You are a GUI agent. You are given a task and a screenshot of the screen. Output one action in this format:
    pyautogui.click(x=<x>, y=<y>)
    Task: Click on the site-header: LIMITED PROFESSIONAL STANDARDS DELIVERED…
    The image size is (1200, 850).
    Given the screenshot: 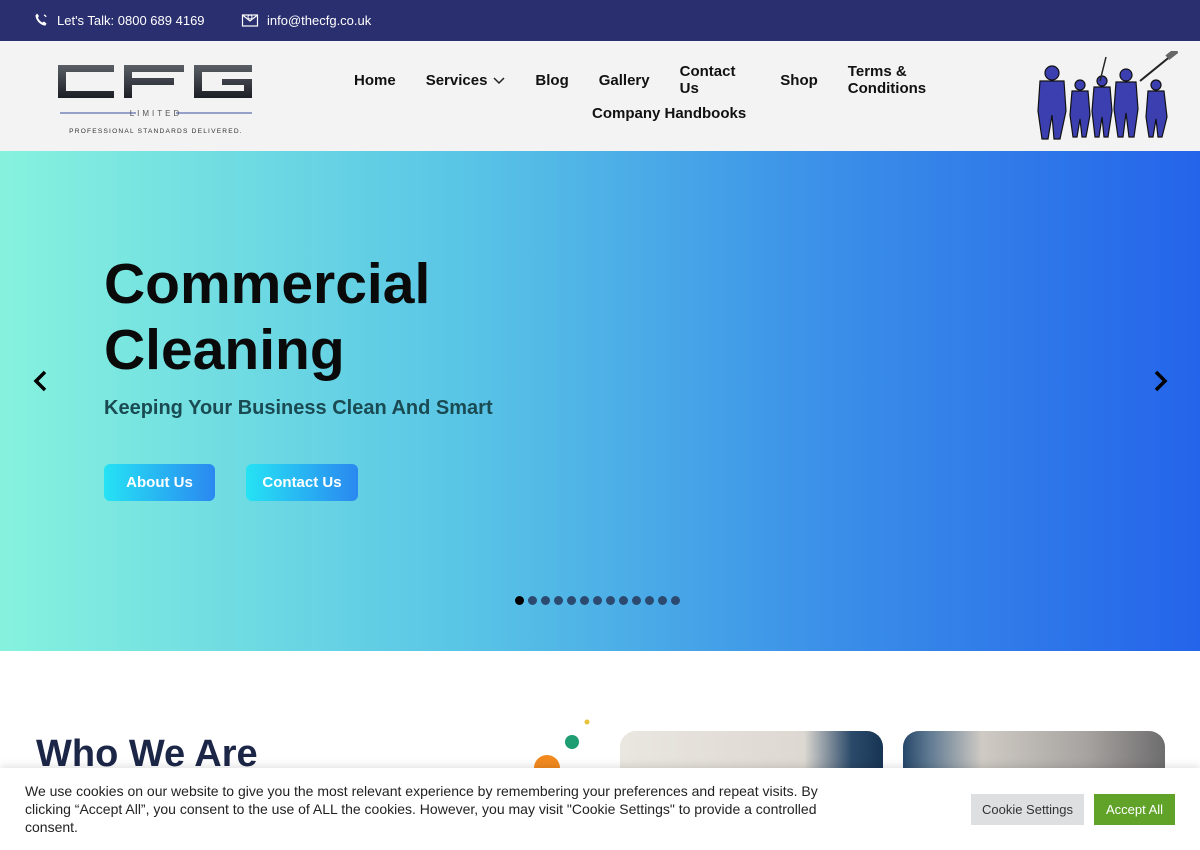 What is the action you would take?
    pyautogui.click(x=600, y=96)
    